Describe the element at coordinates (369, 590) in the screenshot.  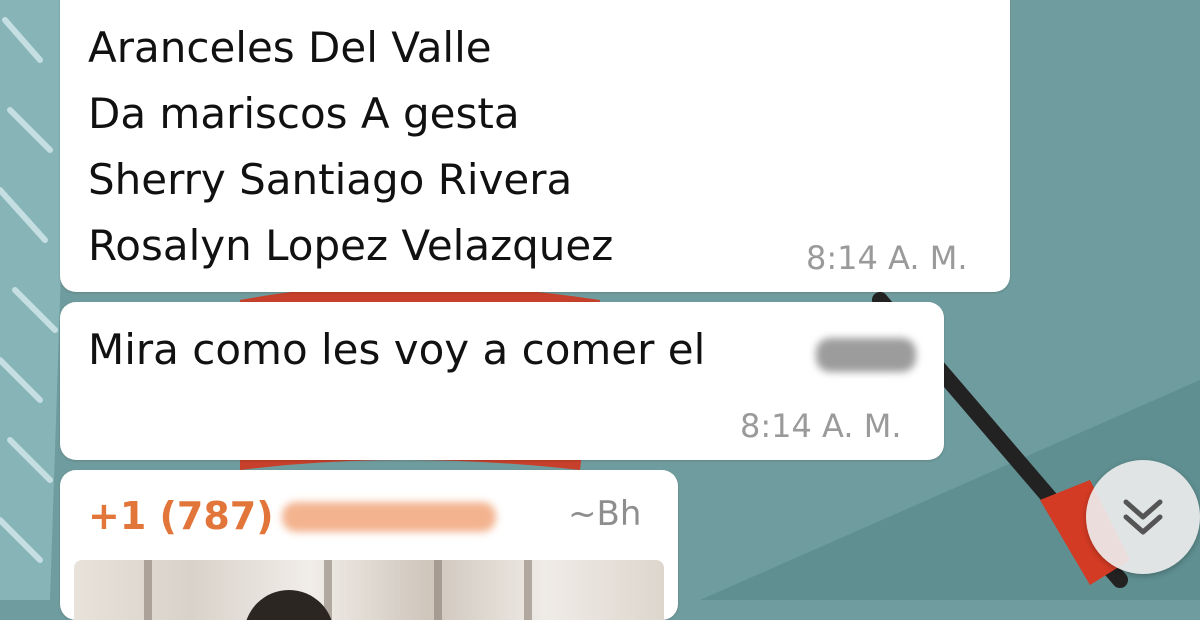
I see `media-thumbnail` at that location.